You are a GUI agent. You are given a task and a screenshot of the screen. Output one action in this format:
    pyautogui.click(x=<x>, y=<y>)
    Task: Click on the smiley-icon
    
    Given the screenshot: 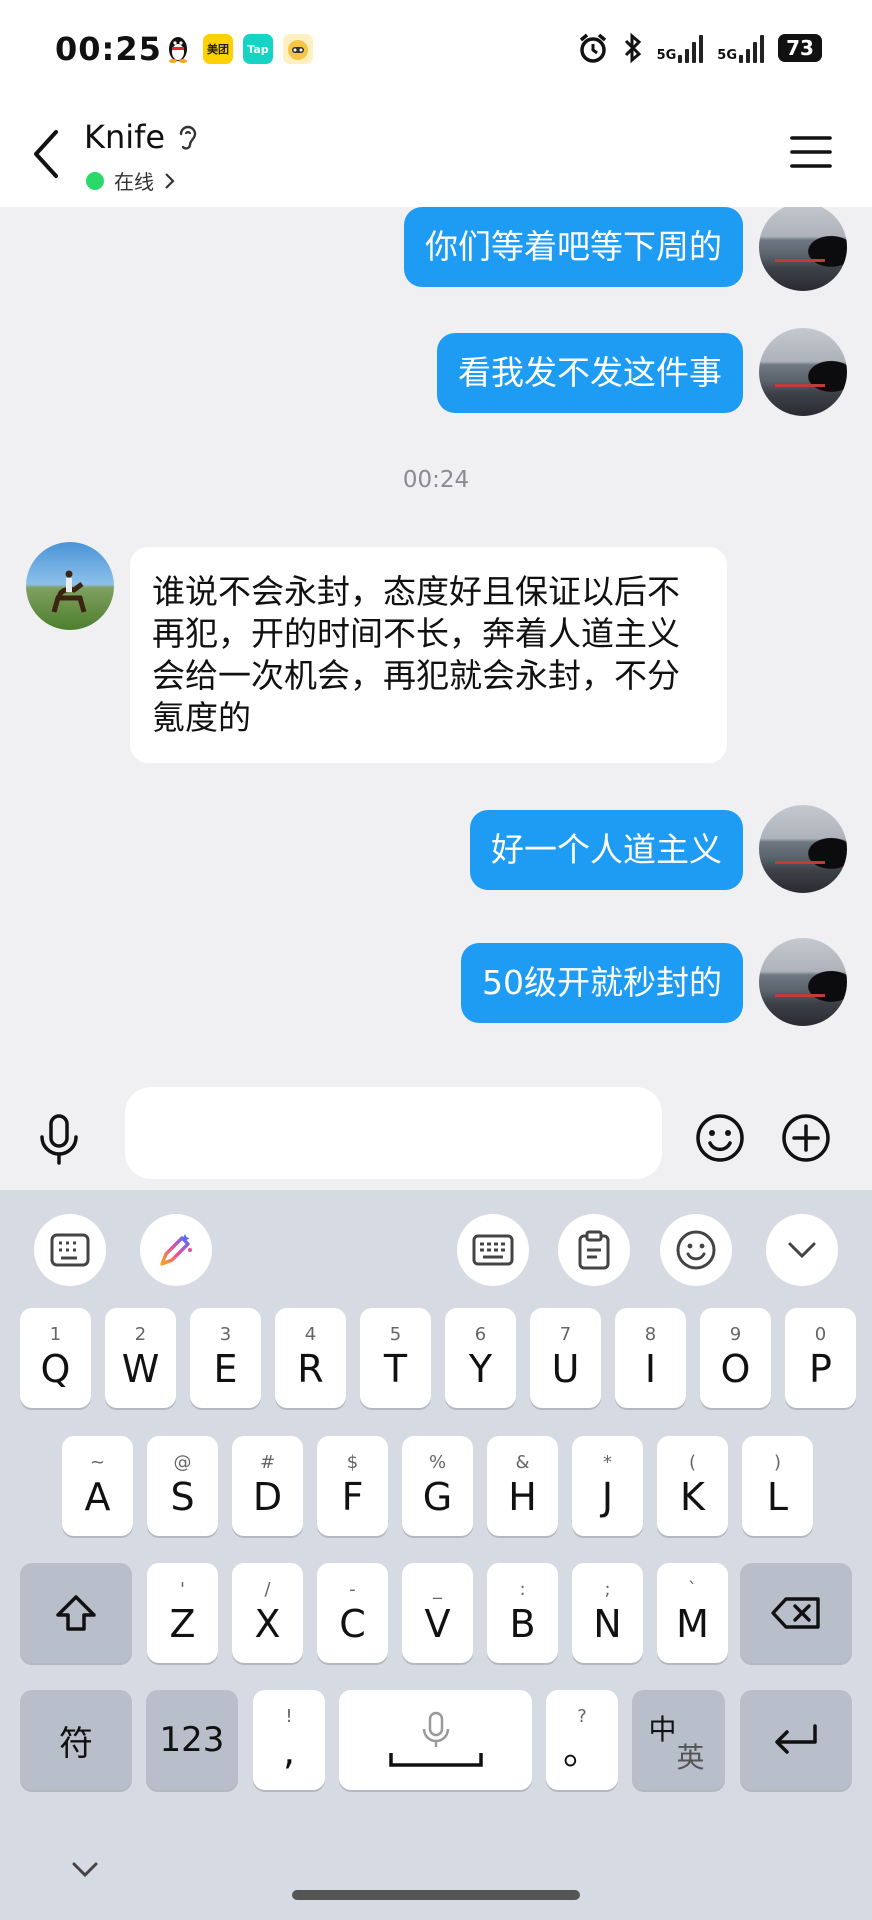 What is the action you would take?
    pyautogui.click(x=720, y=1138)
    